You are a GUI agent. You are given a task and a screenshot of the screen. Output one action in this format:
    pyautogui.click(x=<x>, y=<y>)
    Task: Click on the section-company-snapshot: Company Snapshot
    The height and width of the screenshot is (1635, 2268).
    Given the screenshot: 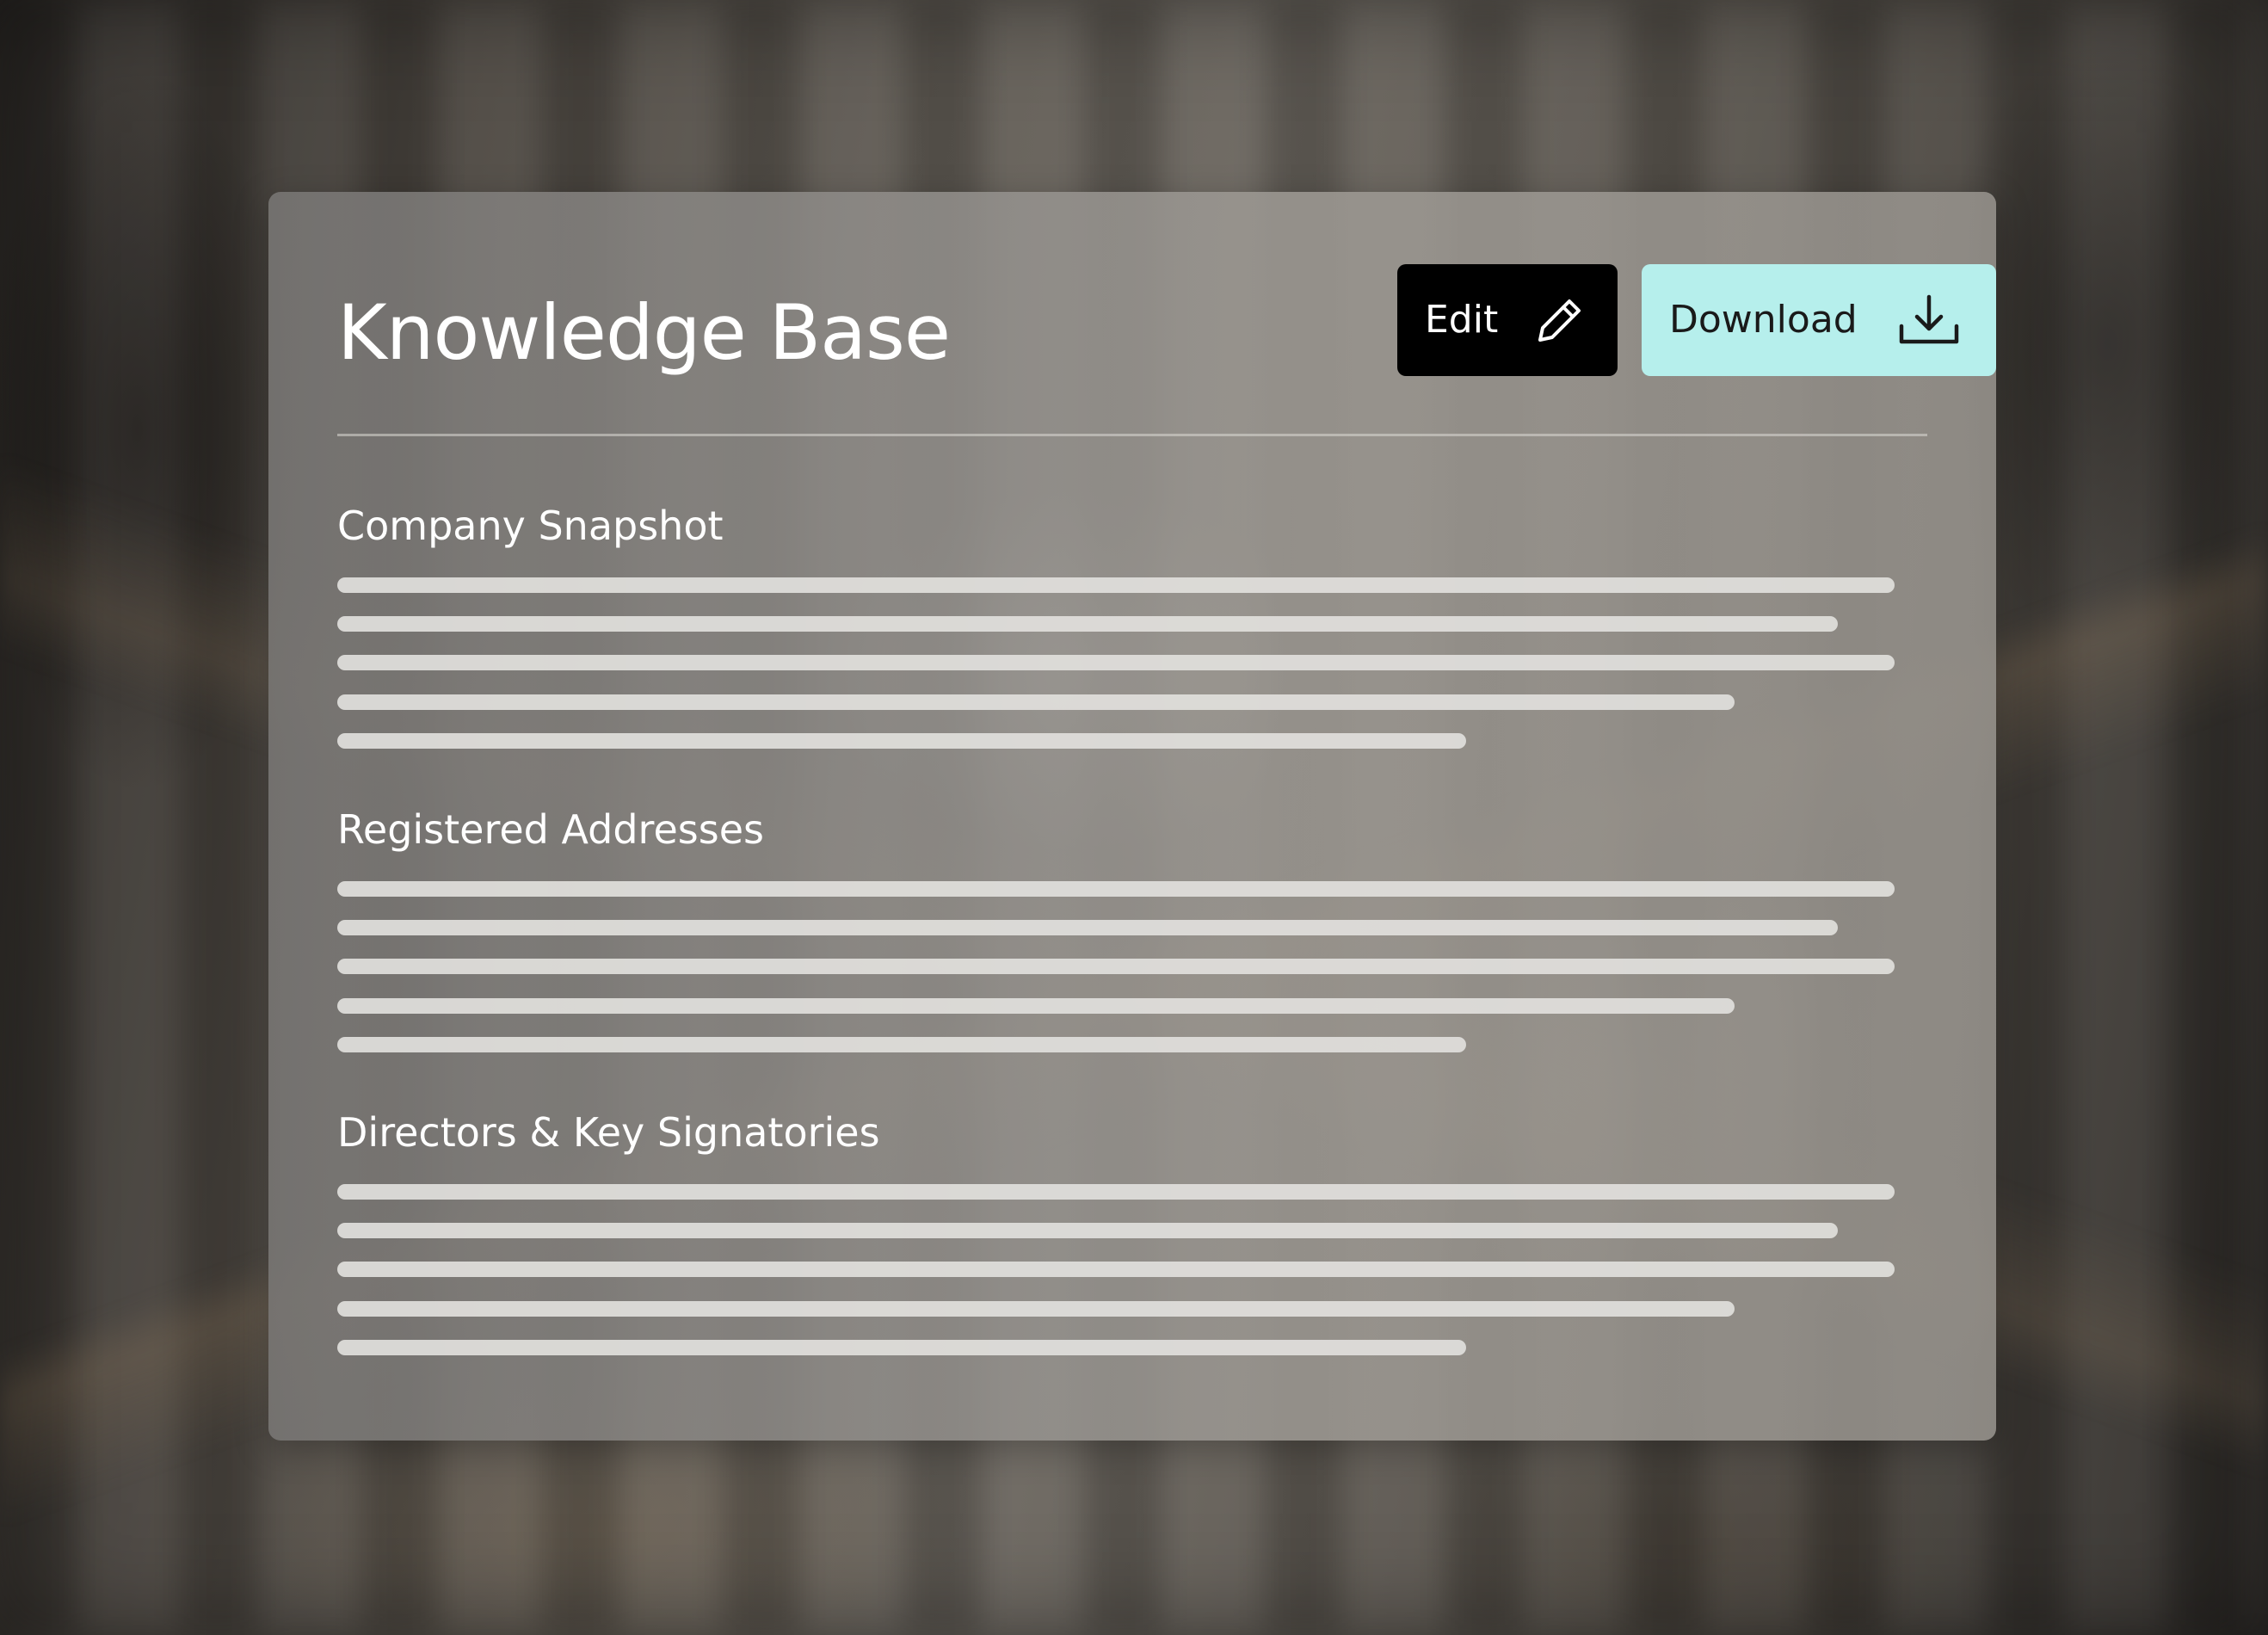 What is the action you would take?
    pyautogui.click(x=1116, y=625)
    